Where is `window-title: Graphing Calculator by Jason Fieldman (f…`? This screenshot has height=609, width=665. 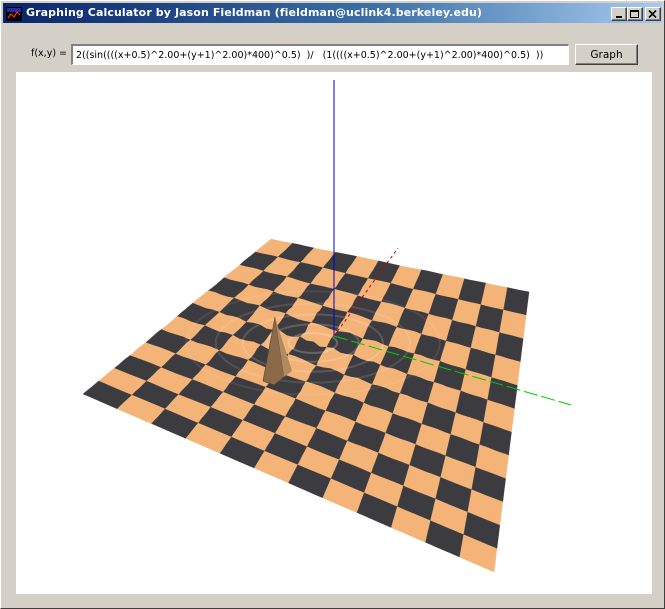
window-title: Graphing Calculator by Jason Fieldman (f… is located at coordinates (254, 12).